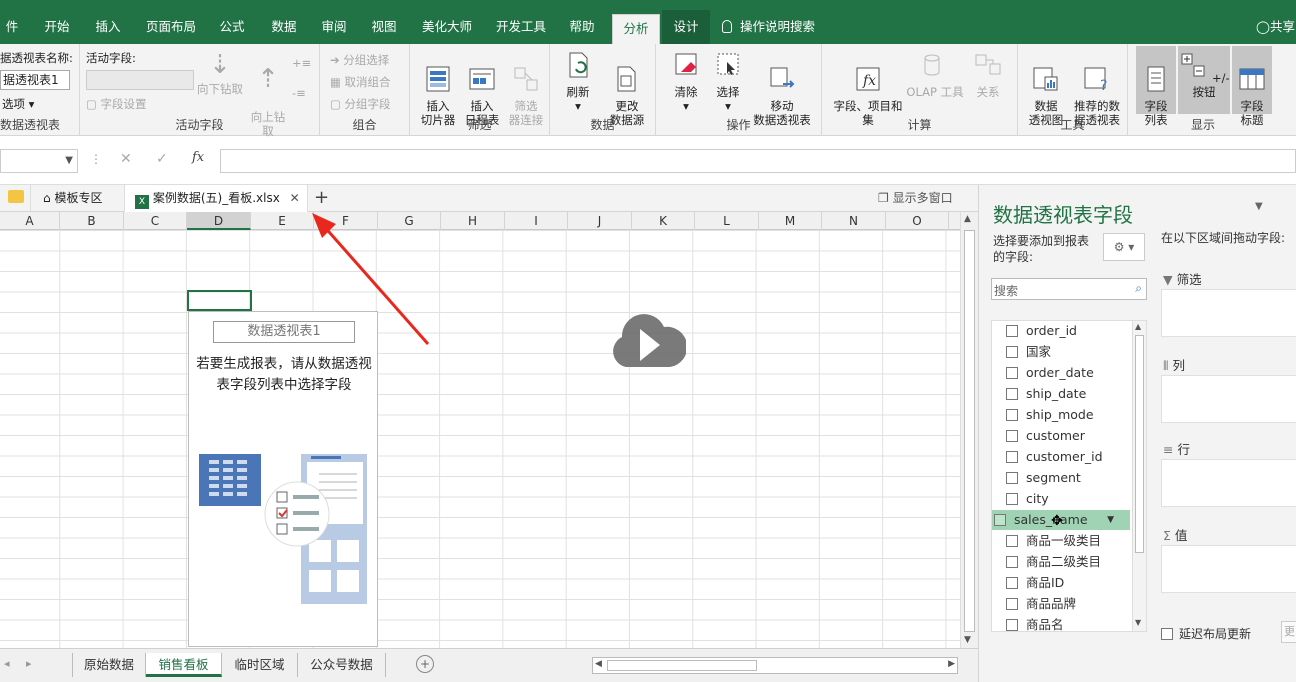  Describe the element at coordinates (299, 93) in the screenshot. I see `collapse-field-icon: -≡` at that location.